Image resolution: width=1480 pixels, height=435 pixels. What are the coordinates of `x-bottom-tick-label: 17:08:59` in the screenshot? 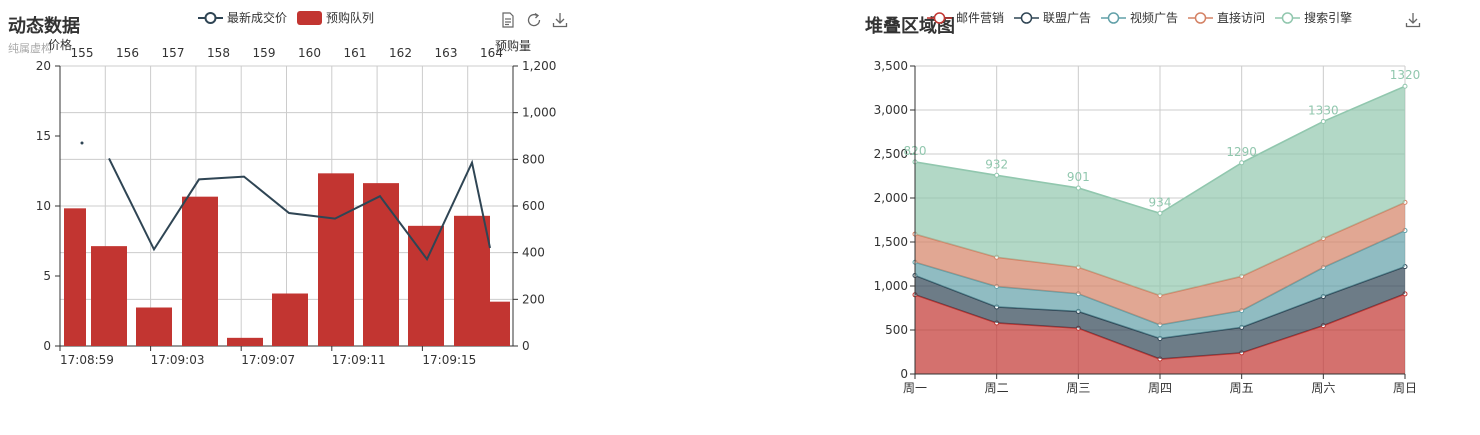 It's located at (87, 360).